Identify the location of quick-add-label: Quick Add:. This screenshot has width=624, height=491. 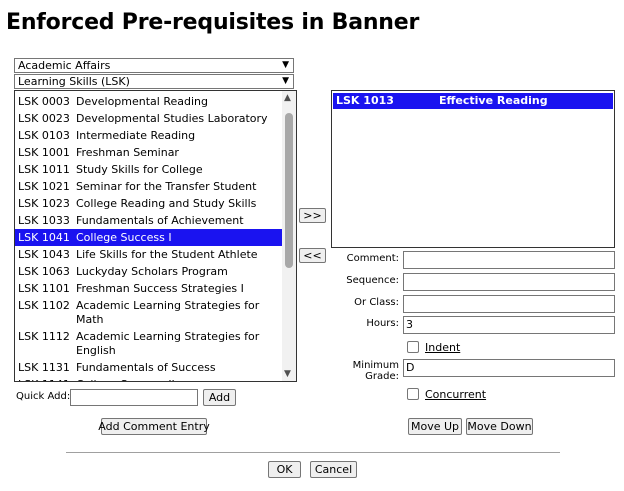
(43, 396).